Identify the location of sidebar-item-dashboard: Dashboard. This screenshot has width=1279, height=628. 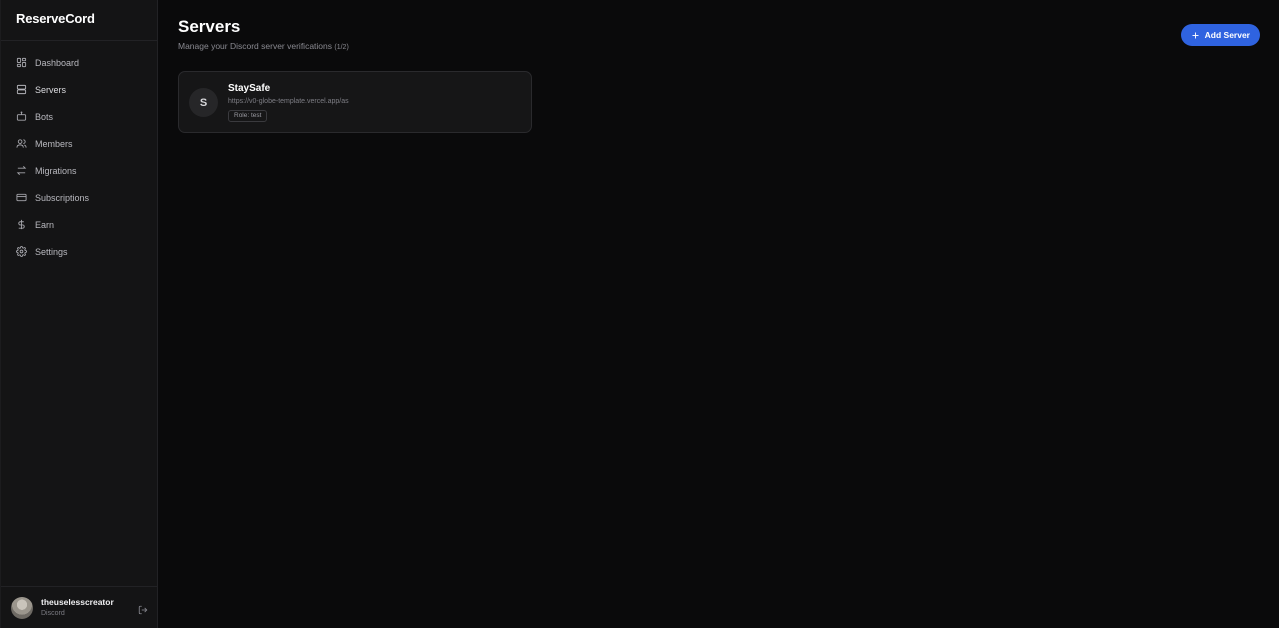
(79, 62).